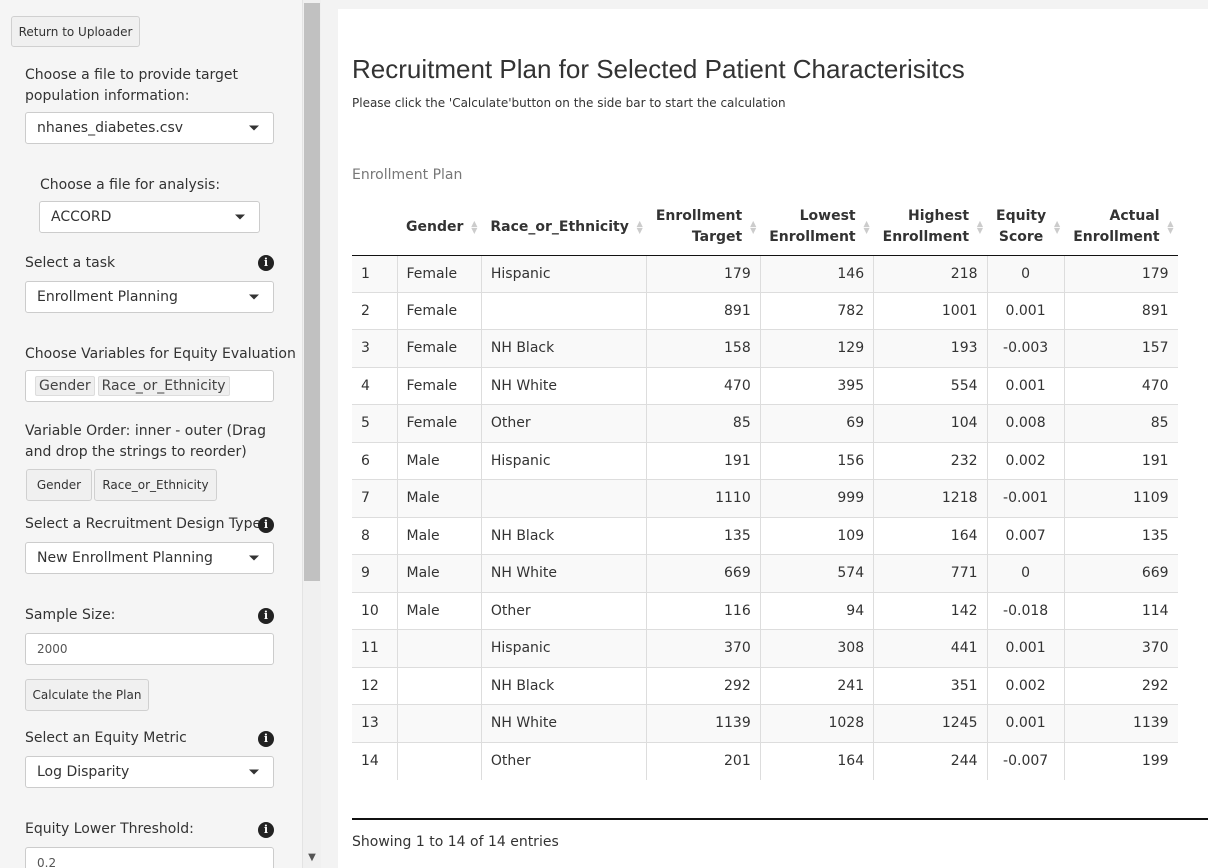 The height and width of the screenshot is (868, 1208). What do you see at coordinates (374, 348) in the screenshot?
I see `table-cell: 3` at bounding box center [374, 348].